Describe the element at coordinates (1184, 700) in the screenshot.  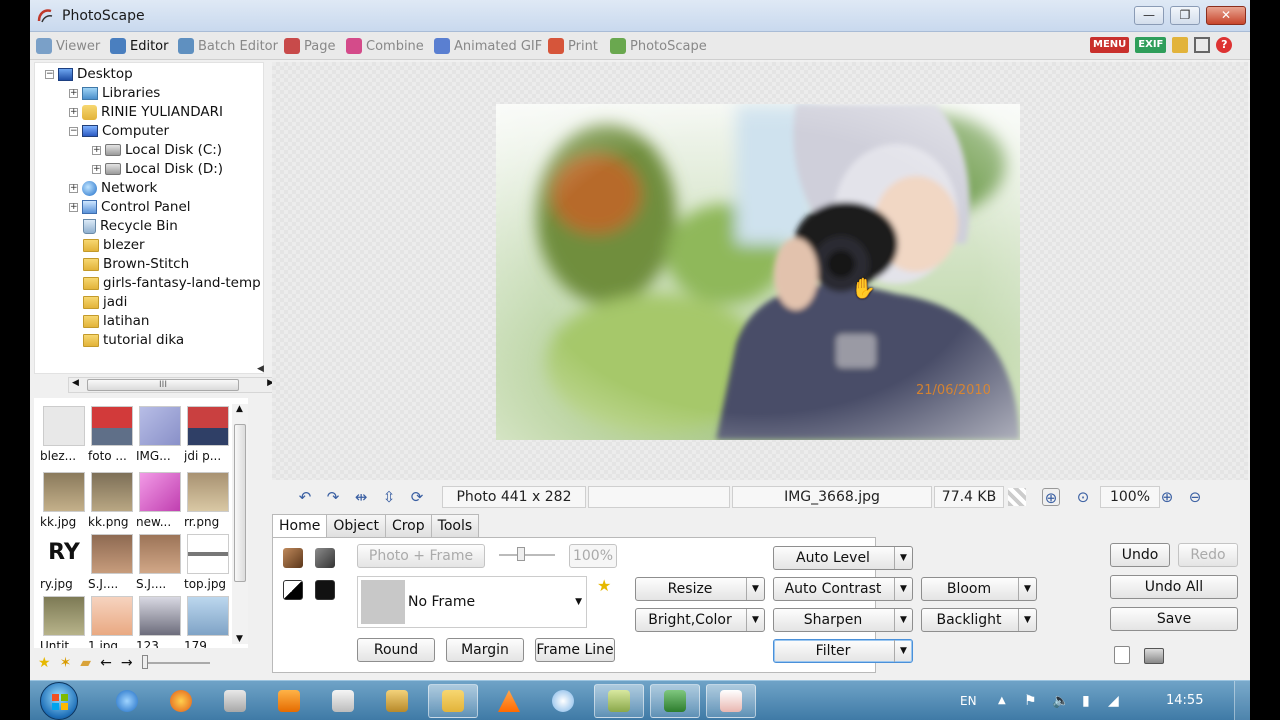
I see `clock: 14:55` at that location.